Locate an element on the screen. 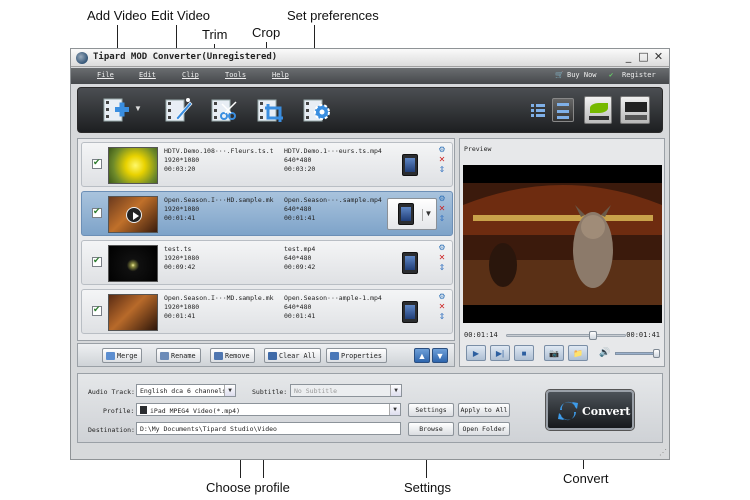 This screenshot has height=500, width=750. browse-button: Browse is located at coordinates (431, 429).